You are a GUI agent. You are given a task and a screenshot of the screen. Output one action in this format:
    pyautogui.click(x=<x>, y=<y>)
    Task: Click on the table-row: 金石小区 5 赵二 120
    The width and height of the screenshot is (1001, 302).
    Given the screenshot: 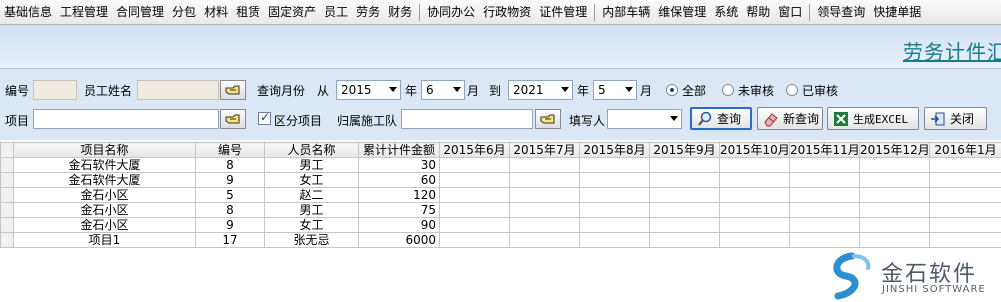 What is the action you would take?
    pyautogui.click(x=500, y=195)
    